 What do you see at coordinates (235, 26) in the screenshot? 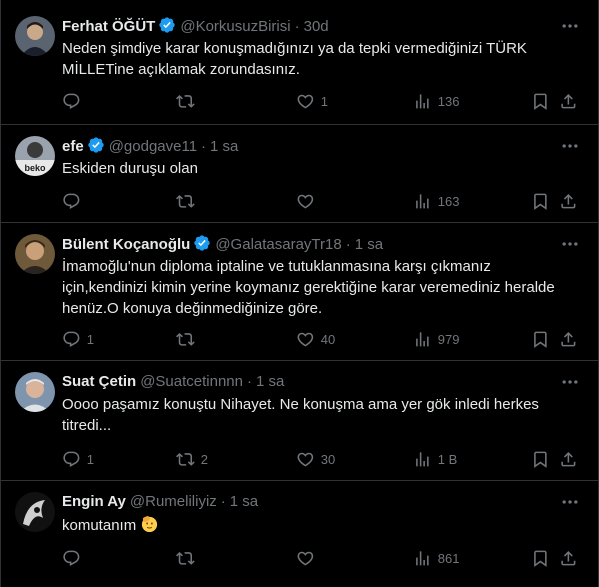
I see `author-handle: @KorkusuzBirisi` at bounding box center [235, 26].